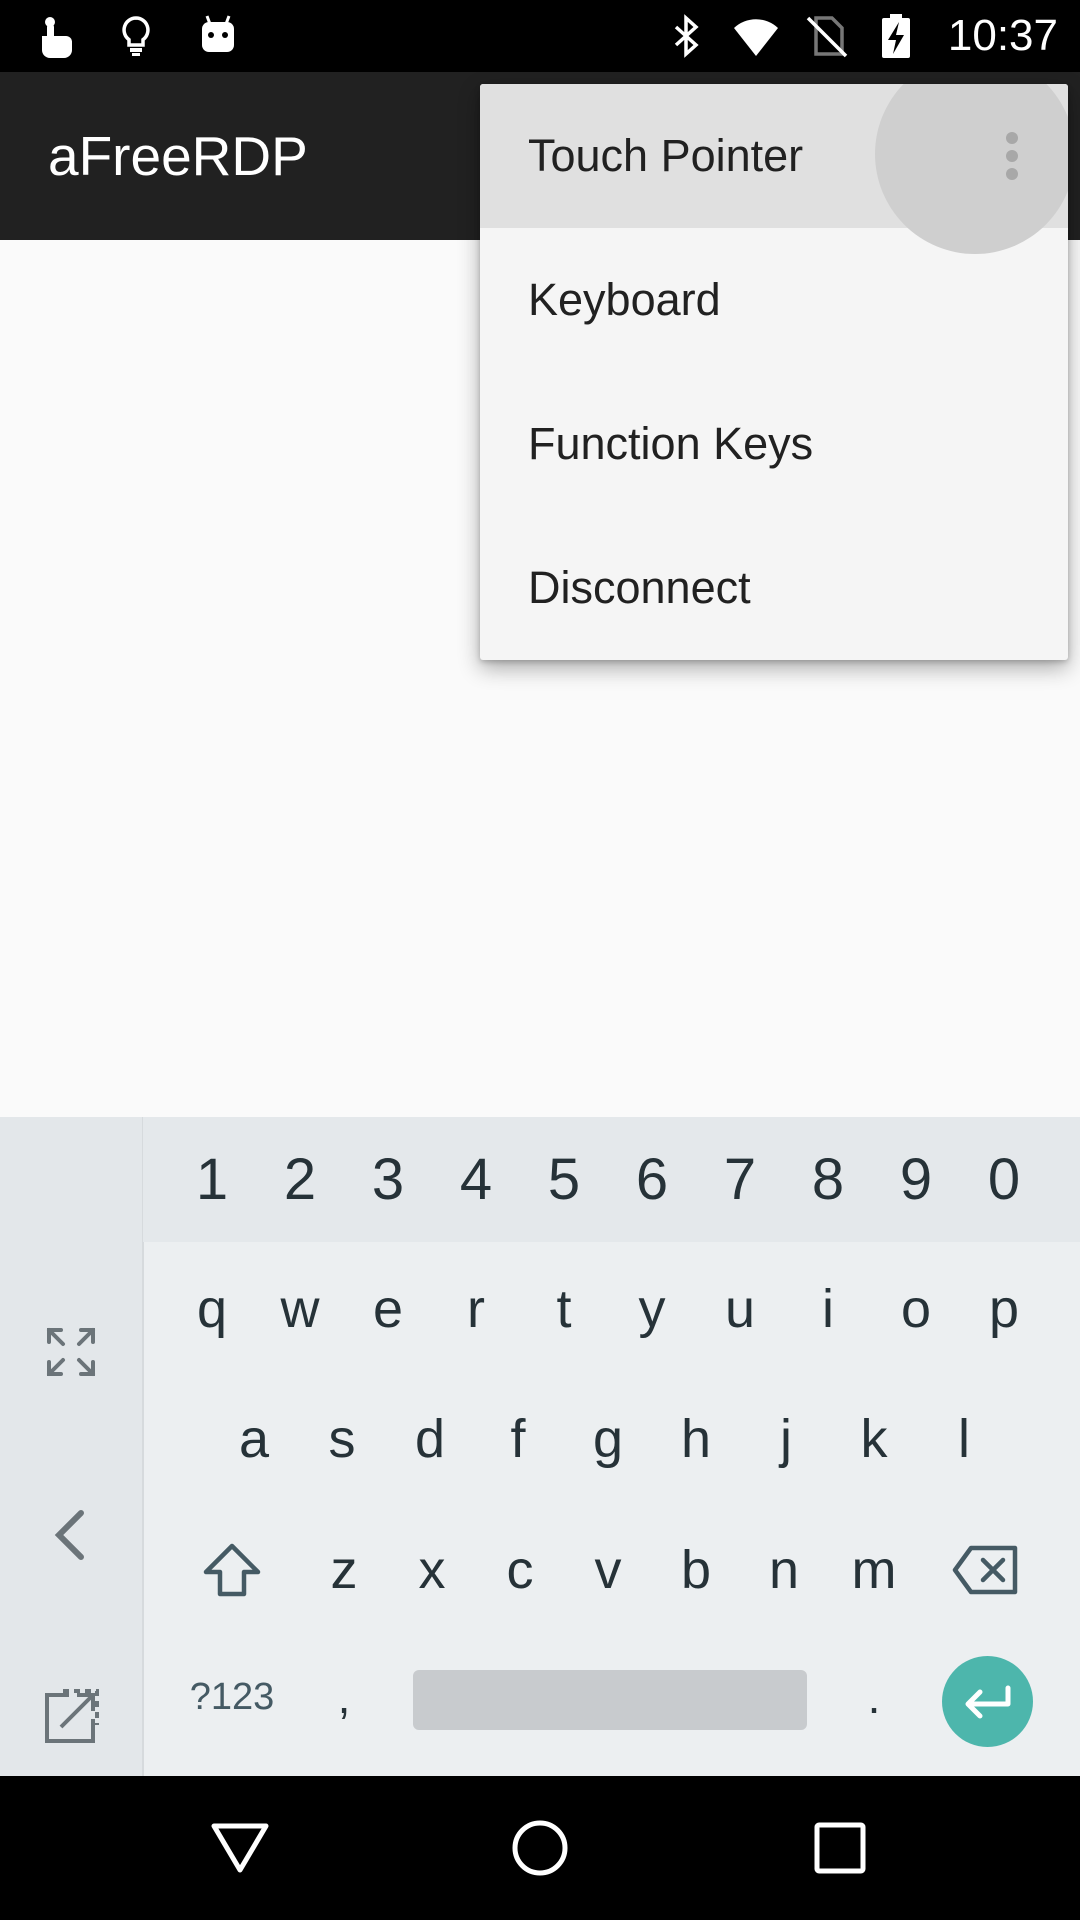 This screenshot has height=1920, width=1080. What do you see at coordinates (828, 1309) in the screenshot?
I see `key-i: i` at bounding box center [828, 1309].